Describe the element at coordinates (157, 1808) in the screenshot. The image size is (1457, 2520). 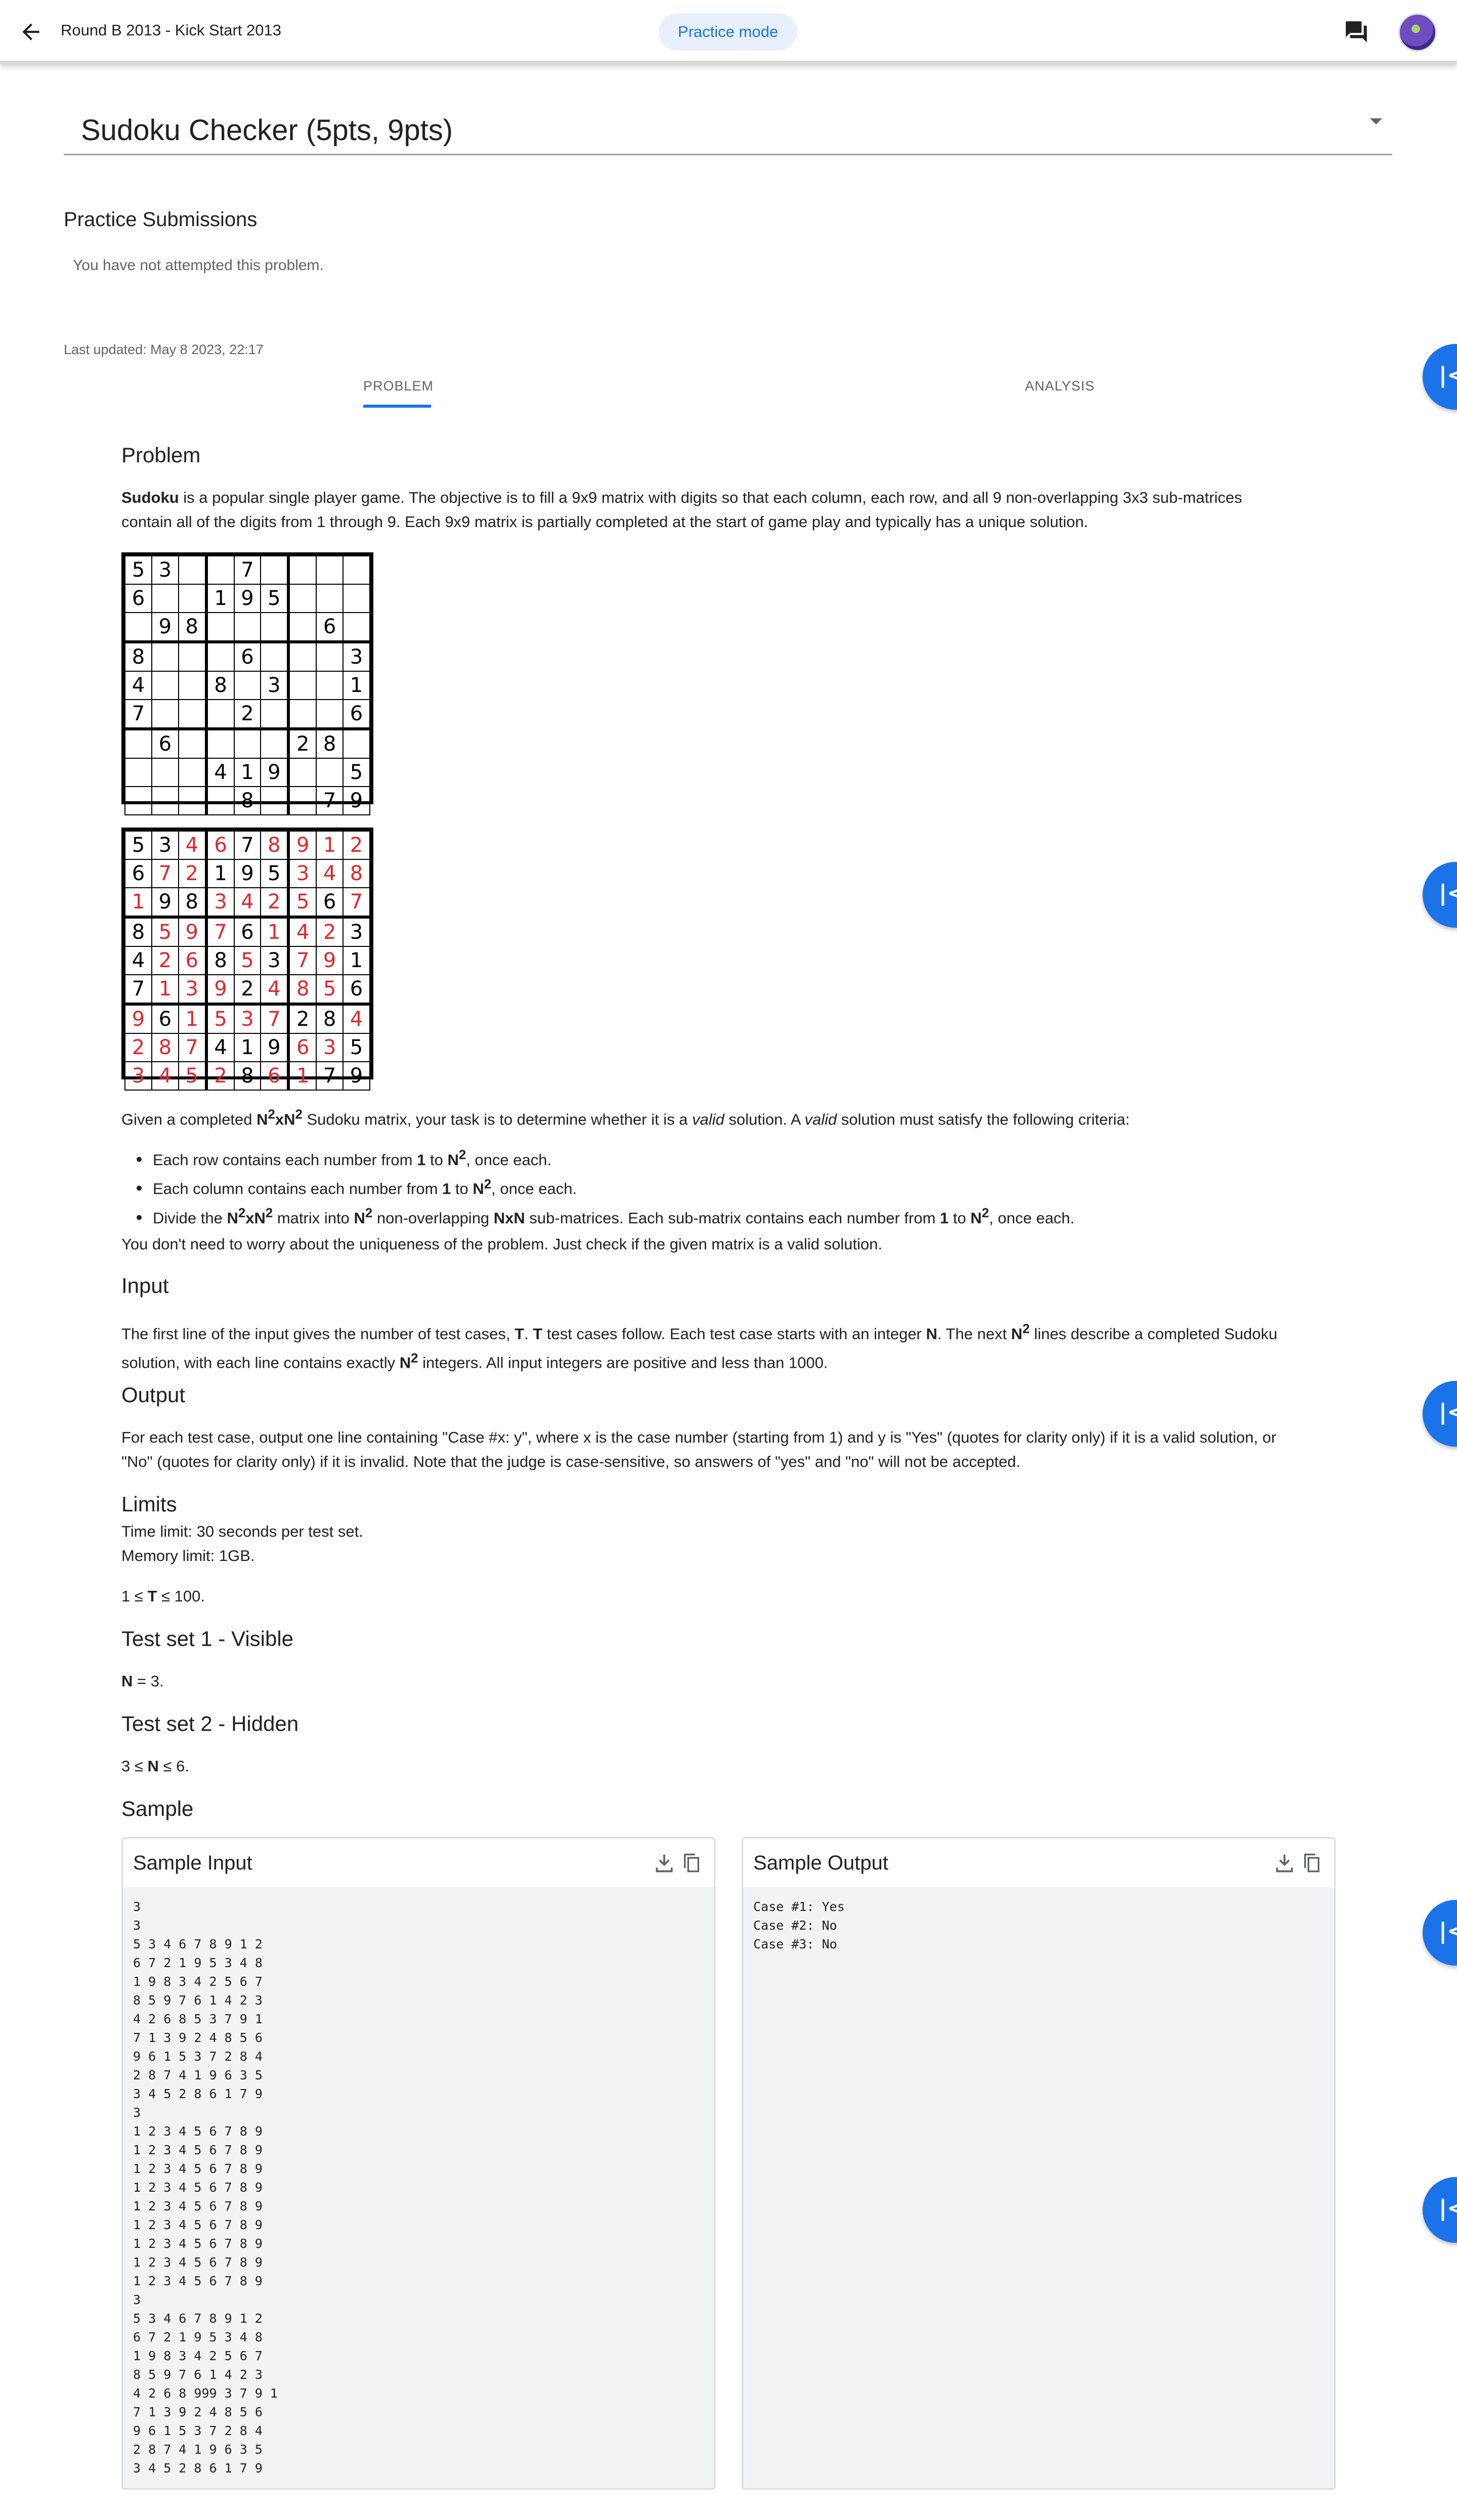
I see `sample-heading: Sample` at that location.